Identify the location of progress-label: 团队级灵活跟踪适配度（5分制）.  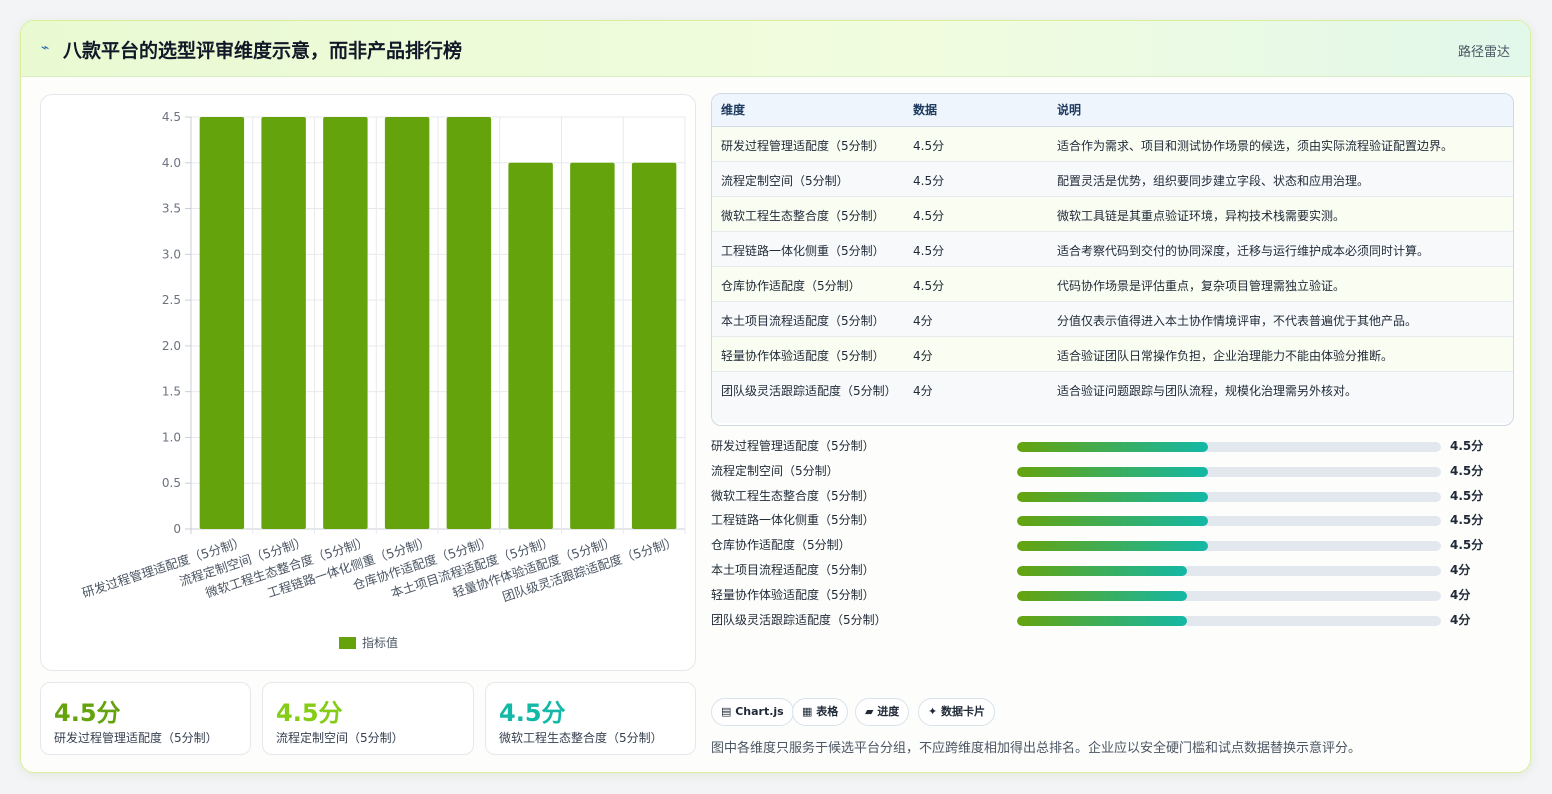
(799, 619).